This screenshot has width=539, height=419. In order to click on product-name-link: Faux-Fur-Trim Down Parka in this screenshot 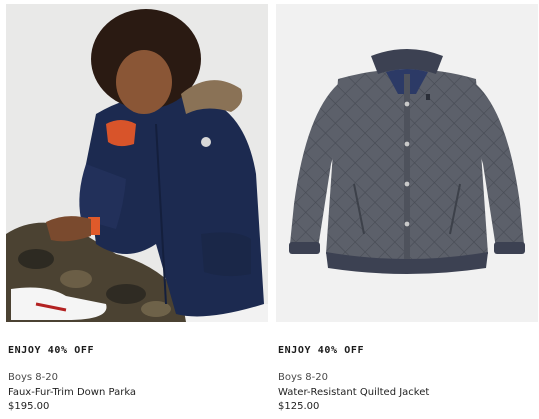, I will do `click(72, 392)`.